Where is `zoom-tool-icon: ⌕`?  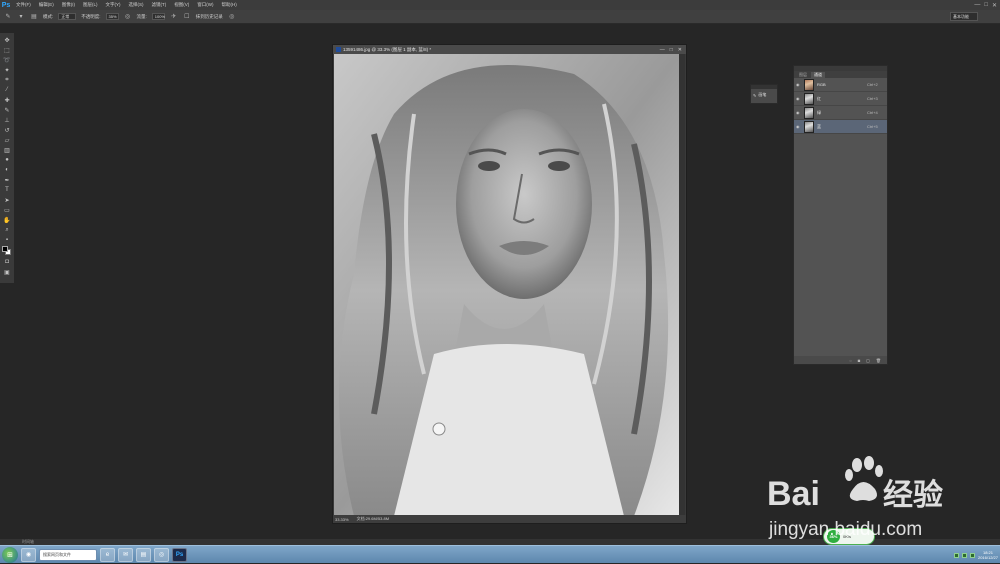 zoom-tool-icon: ⌕ is located at coordinates (7, 230).